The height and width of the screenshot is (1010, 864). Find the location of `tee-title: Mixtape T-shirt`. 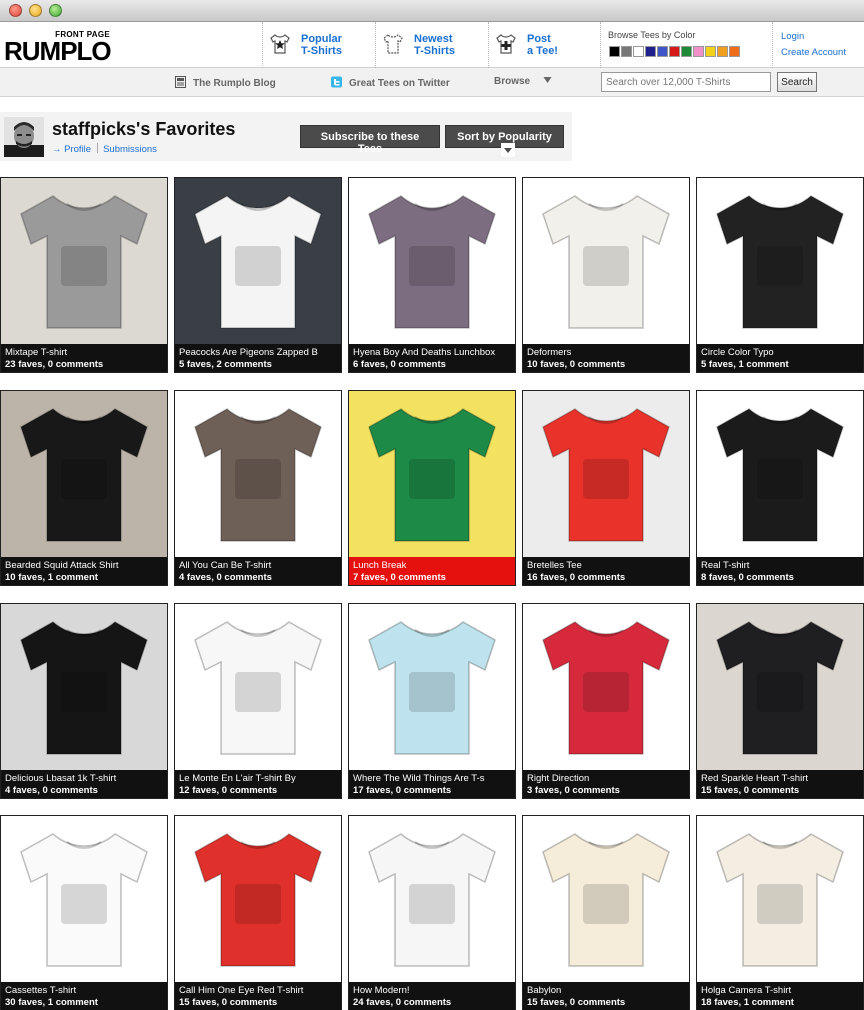

tee-title: Mixtape T-shirt is located at coordinates (84, 353).